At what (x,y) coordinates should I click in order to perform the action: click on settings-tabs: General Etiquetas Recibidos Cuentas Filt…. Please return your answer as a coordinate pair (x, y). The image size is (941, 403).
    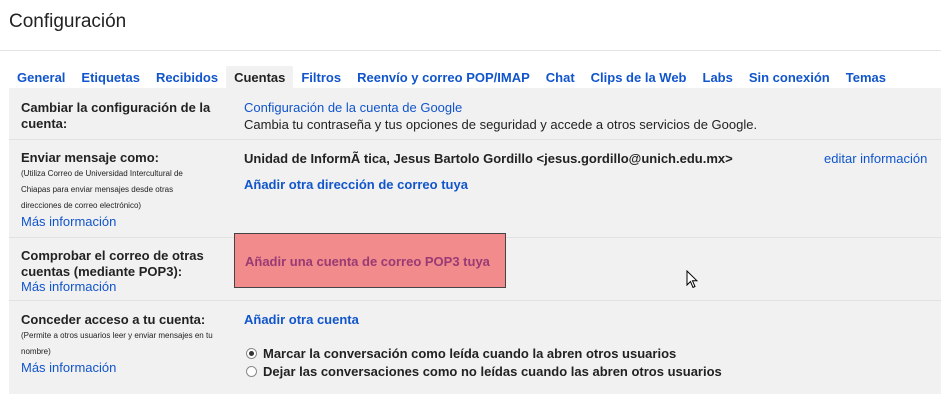
    Looking at the image, I should click on (451, 77).